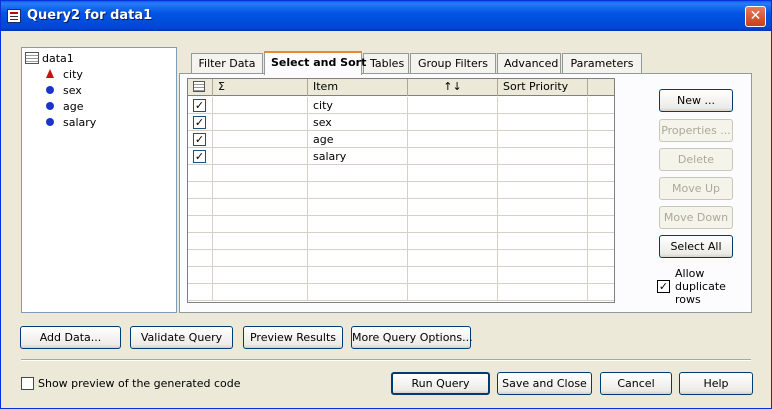 The width and height of the screenshot is (772, 409). I want to click on tab-parameters: Parameters, so click(602, 63).